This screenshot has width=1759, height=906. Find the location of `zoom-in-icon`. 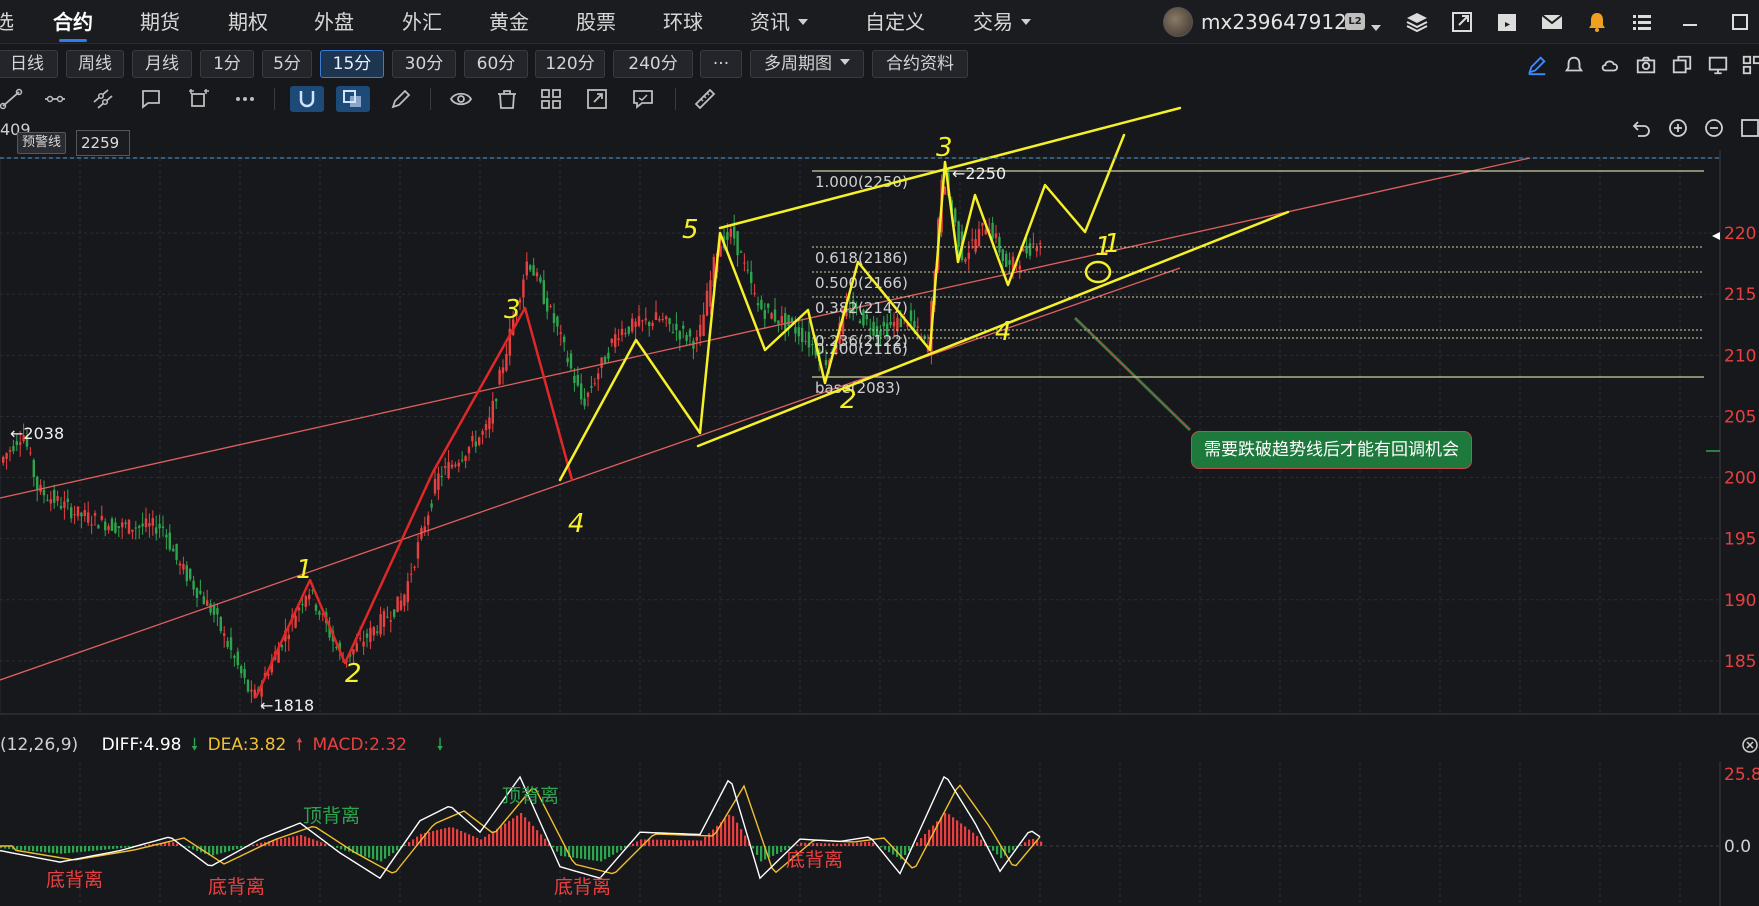

zoom-in-icon is located at coordinates (1678, 128).